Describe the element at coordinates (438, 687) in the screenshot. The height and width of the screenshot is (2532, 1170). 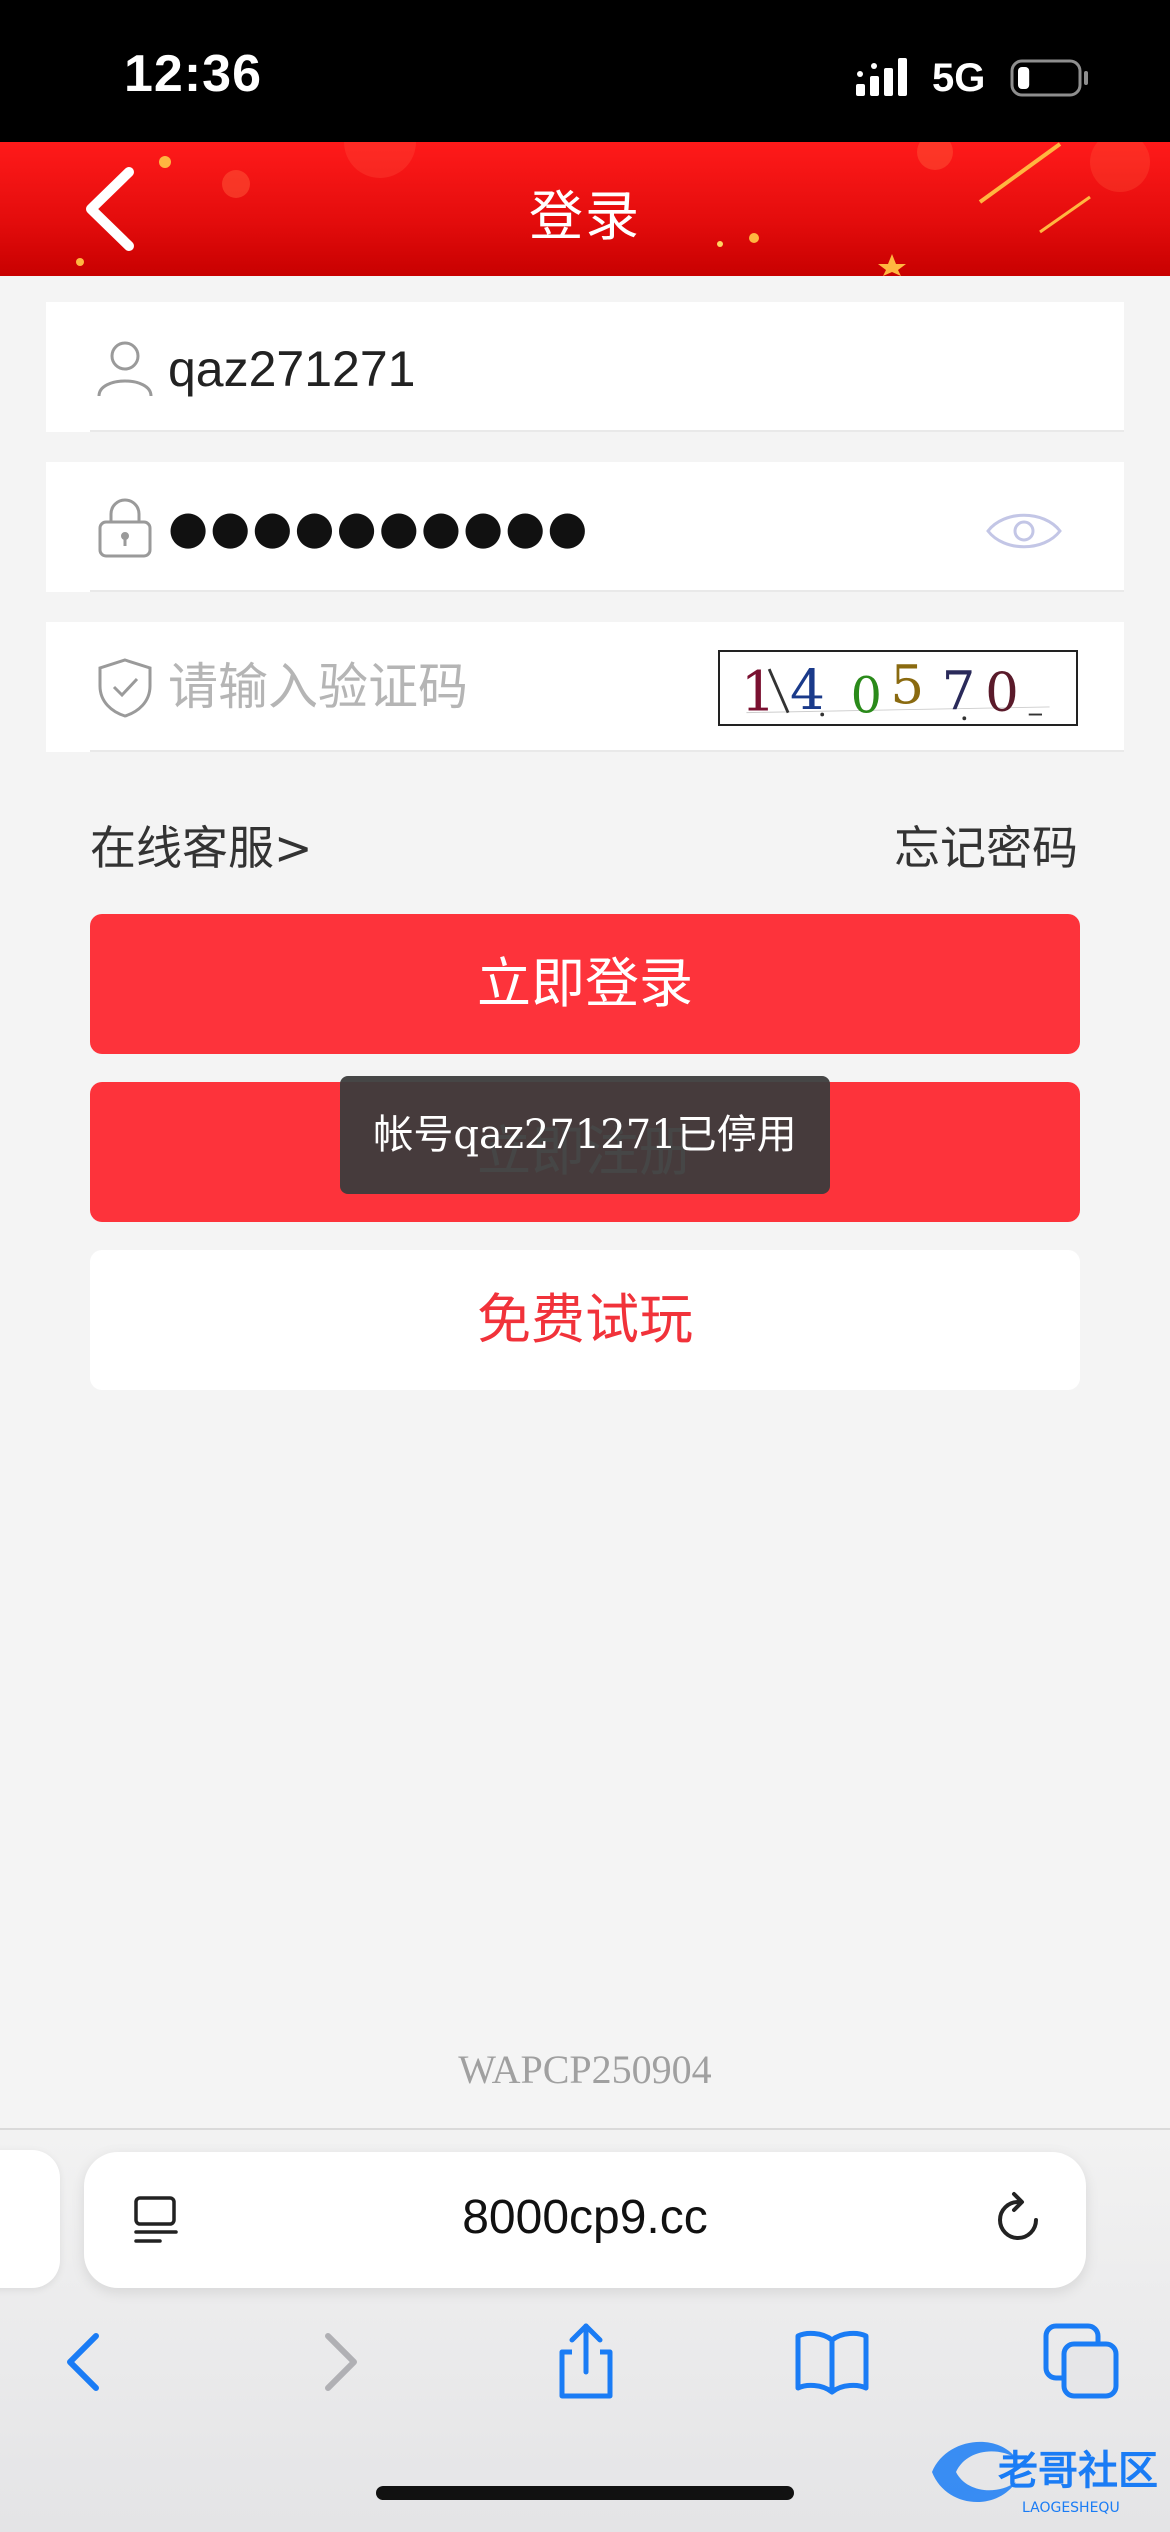
I see `captcha-input` at that location.